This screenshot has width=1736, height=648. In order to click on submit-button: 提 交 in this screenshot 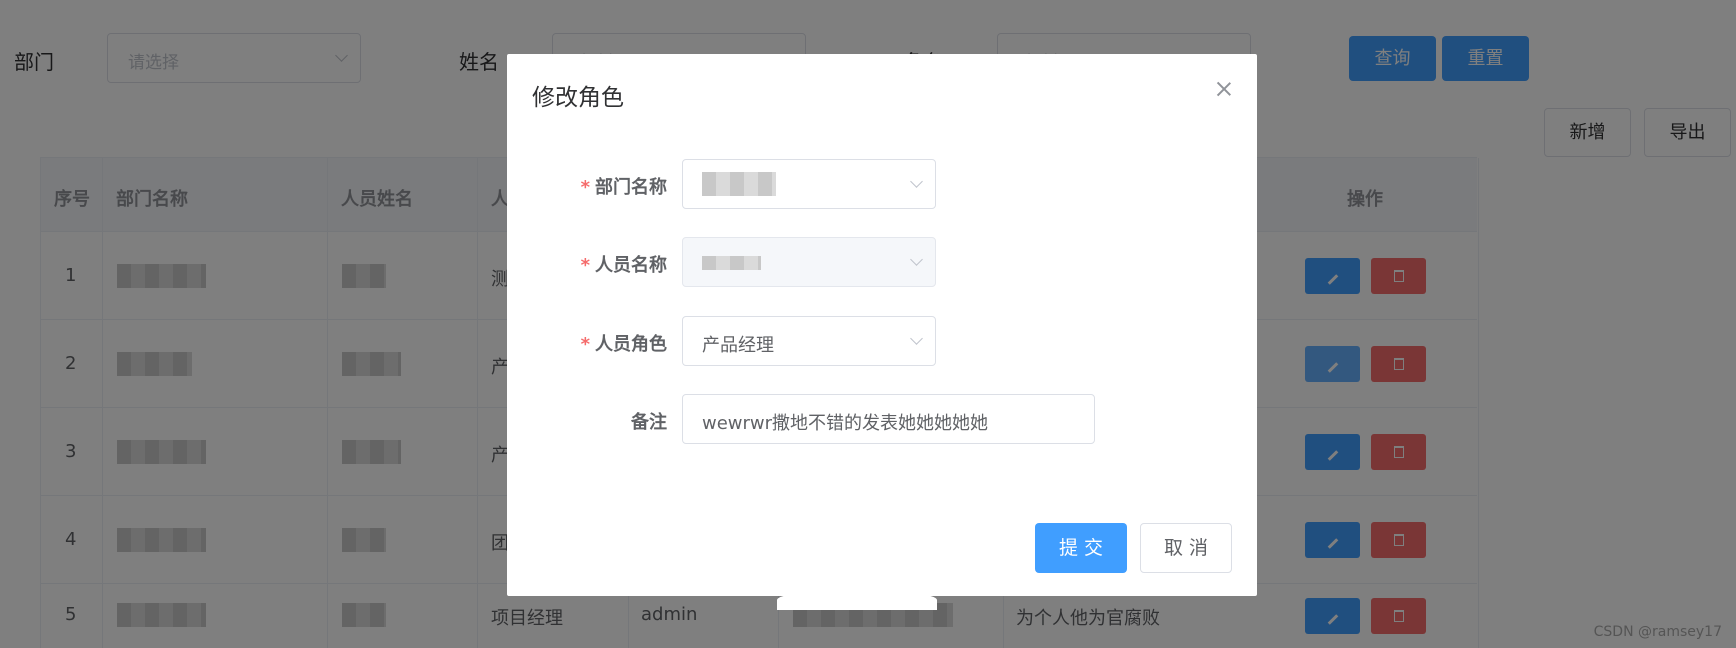, I will do `click(1081, 548)`.